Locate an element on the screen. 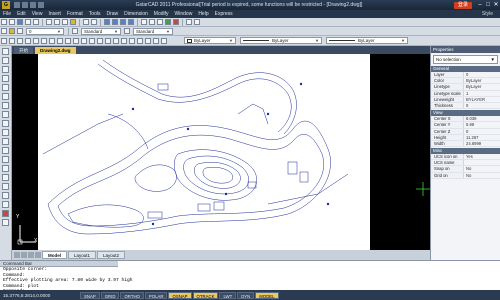 The image size is (500, 300). snap-toggle: SNAP is located at coordinates (90, 295).